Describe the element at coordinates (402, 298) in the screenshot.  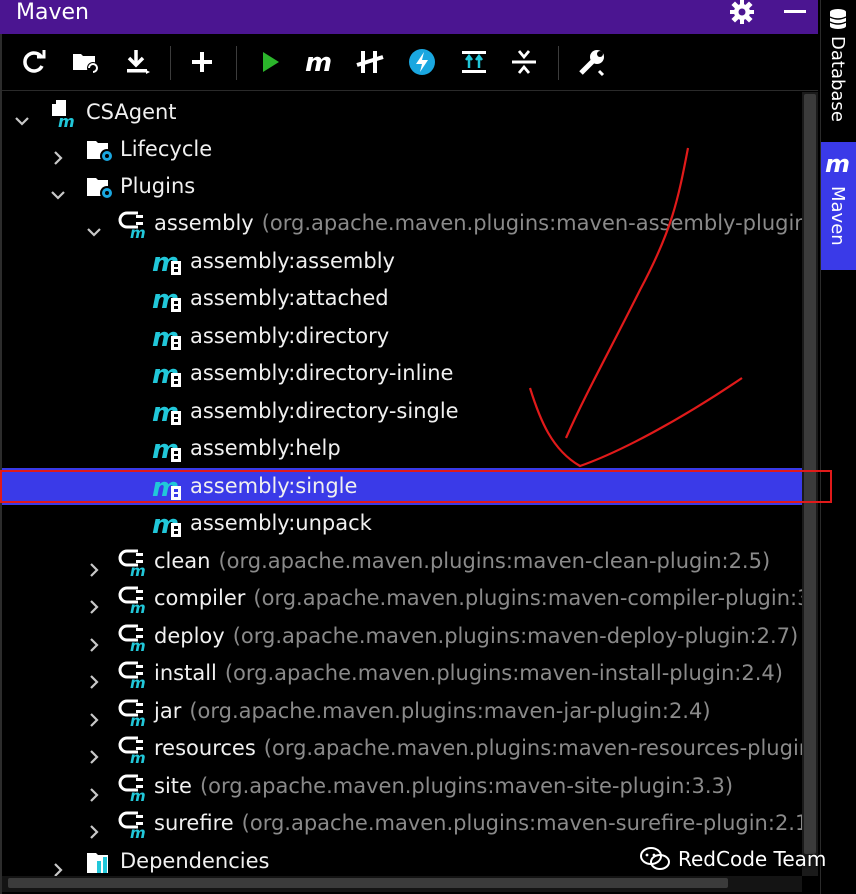
I see `tree-node-goal: m assembly:attached` at that location.